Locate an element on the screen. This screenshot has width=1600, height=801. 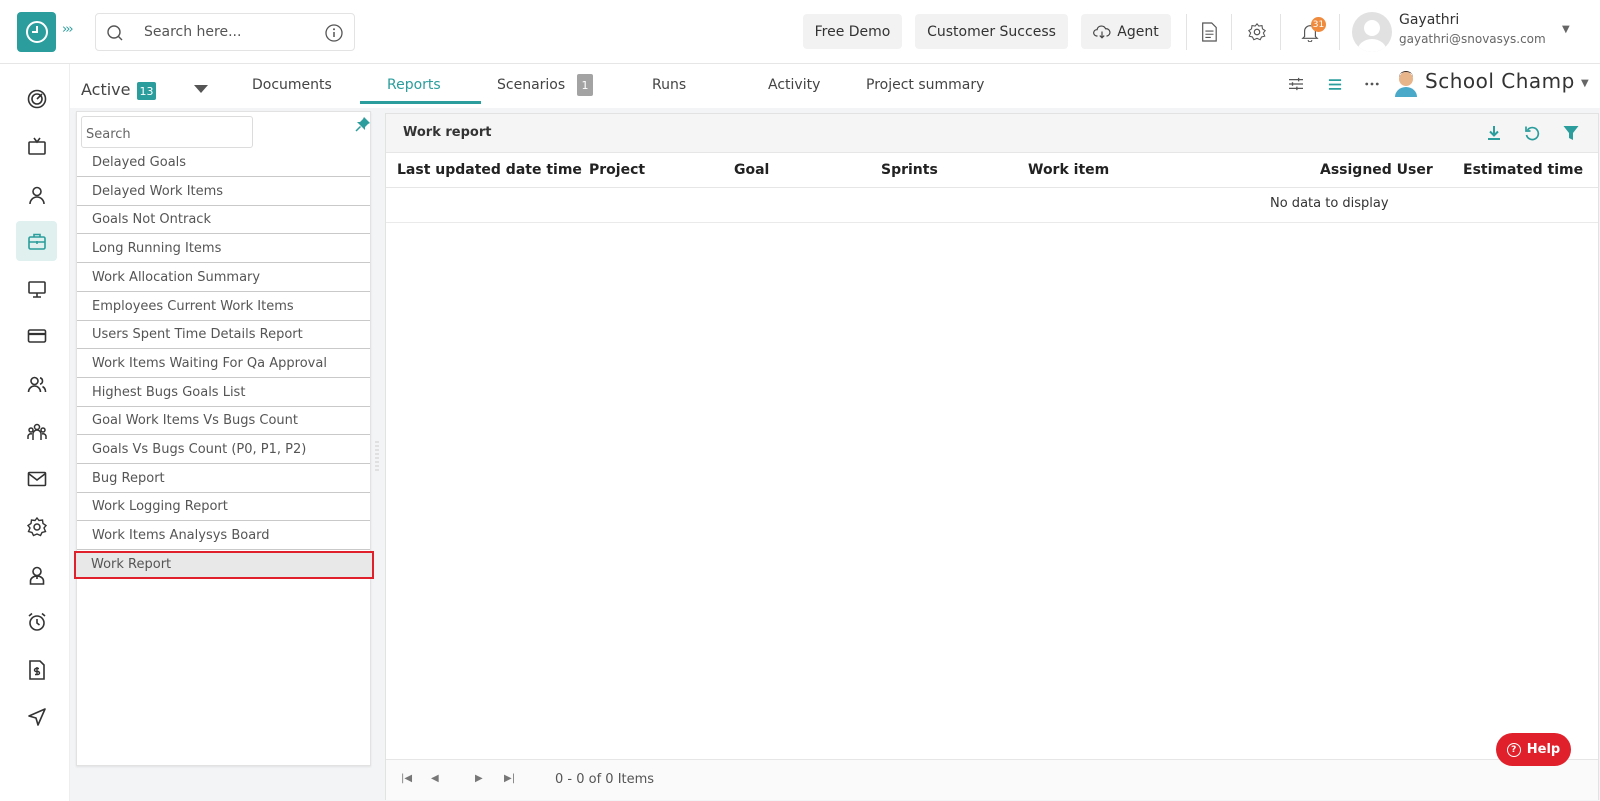
info-icon is located at coordinates (334, 33).